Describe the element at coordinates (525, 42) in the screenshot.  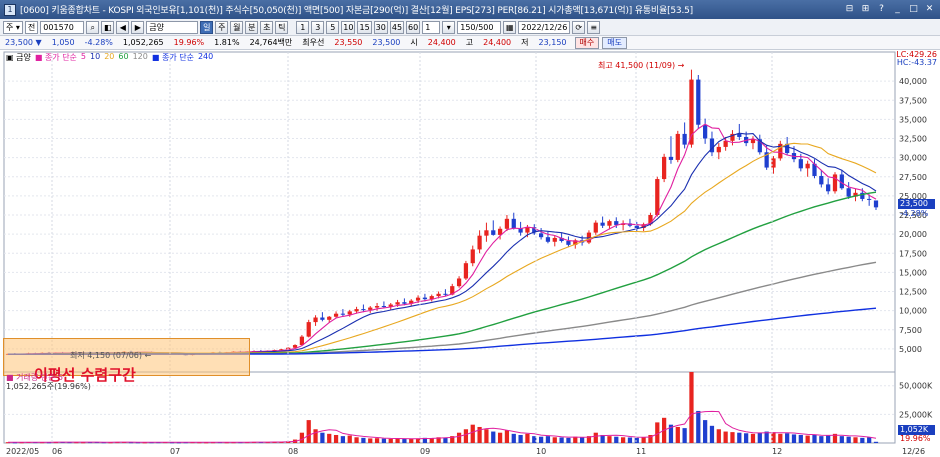
I see `low-label: 저` at that location.